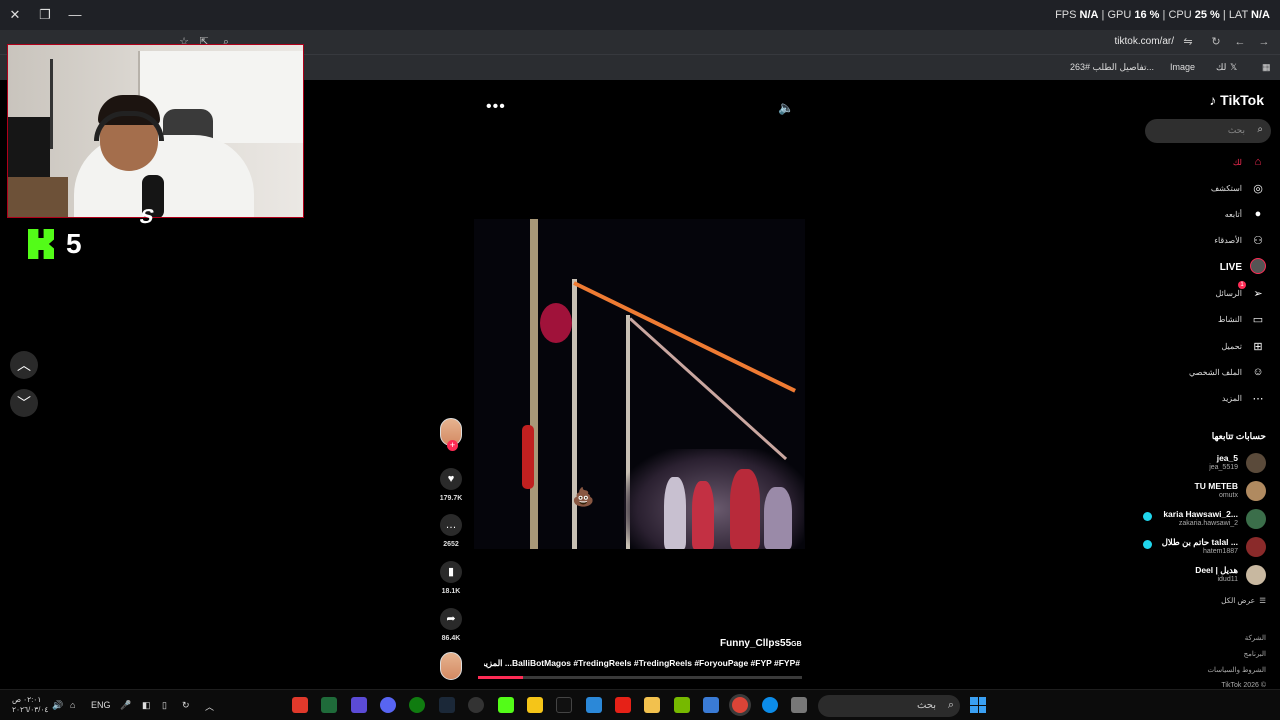  I want to click on sidebar-item: ▭ النشاط, so click(1242, 319).